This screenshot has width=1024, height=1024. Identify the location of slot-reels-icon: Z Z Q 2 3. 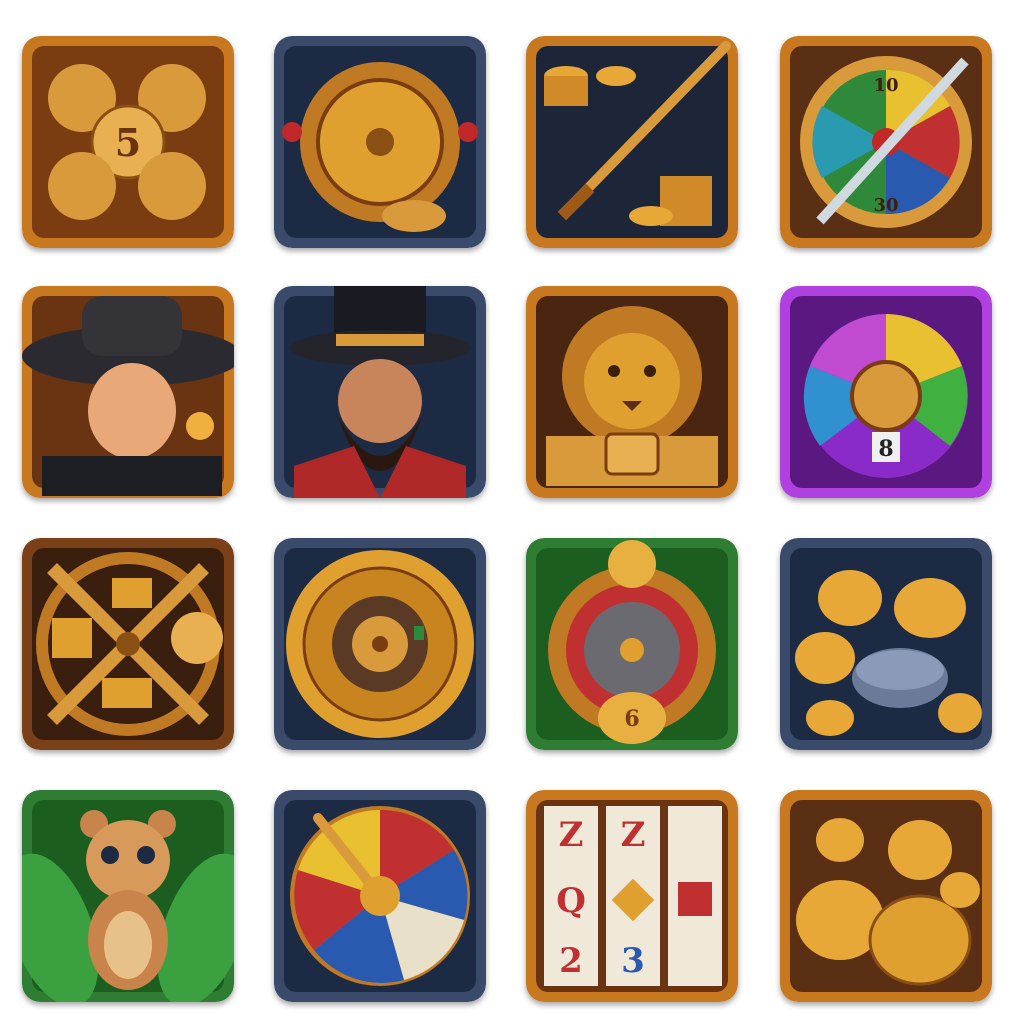
(632, 896).